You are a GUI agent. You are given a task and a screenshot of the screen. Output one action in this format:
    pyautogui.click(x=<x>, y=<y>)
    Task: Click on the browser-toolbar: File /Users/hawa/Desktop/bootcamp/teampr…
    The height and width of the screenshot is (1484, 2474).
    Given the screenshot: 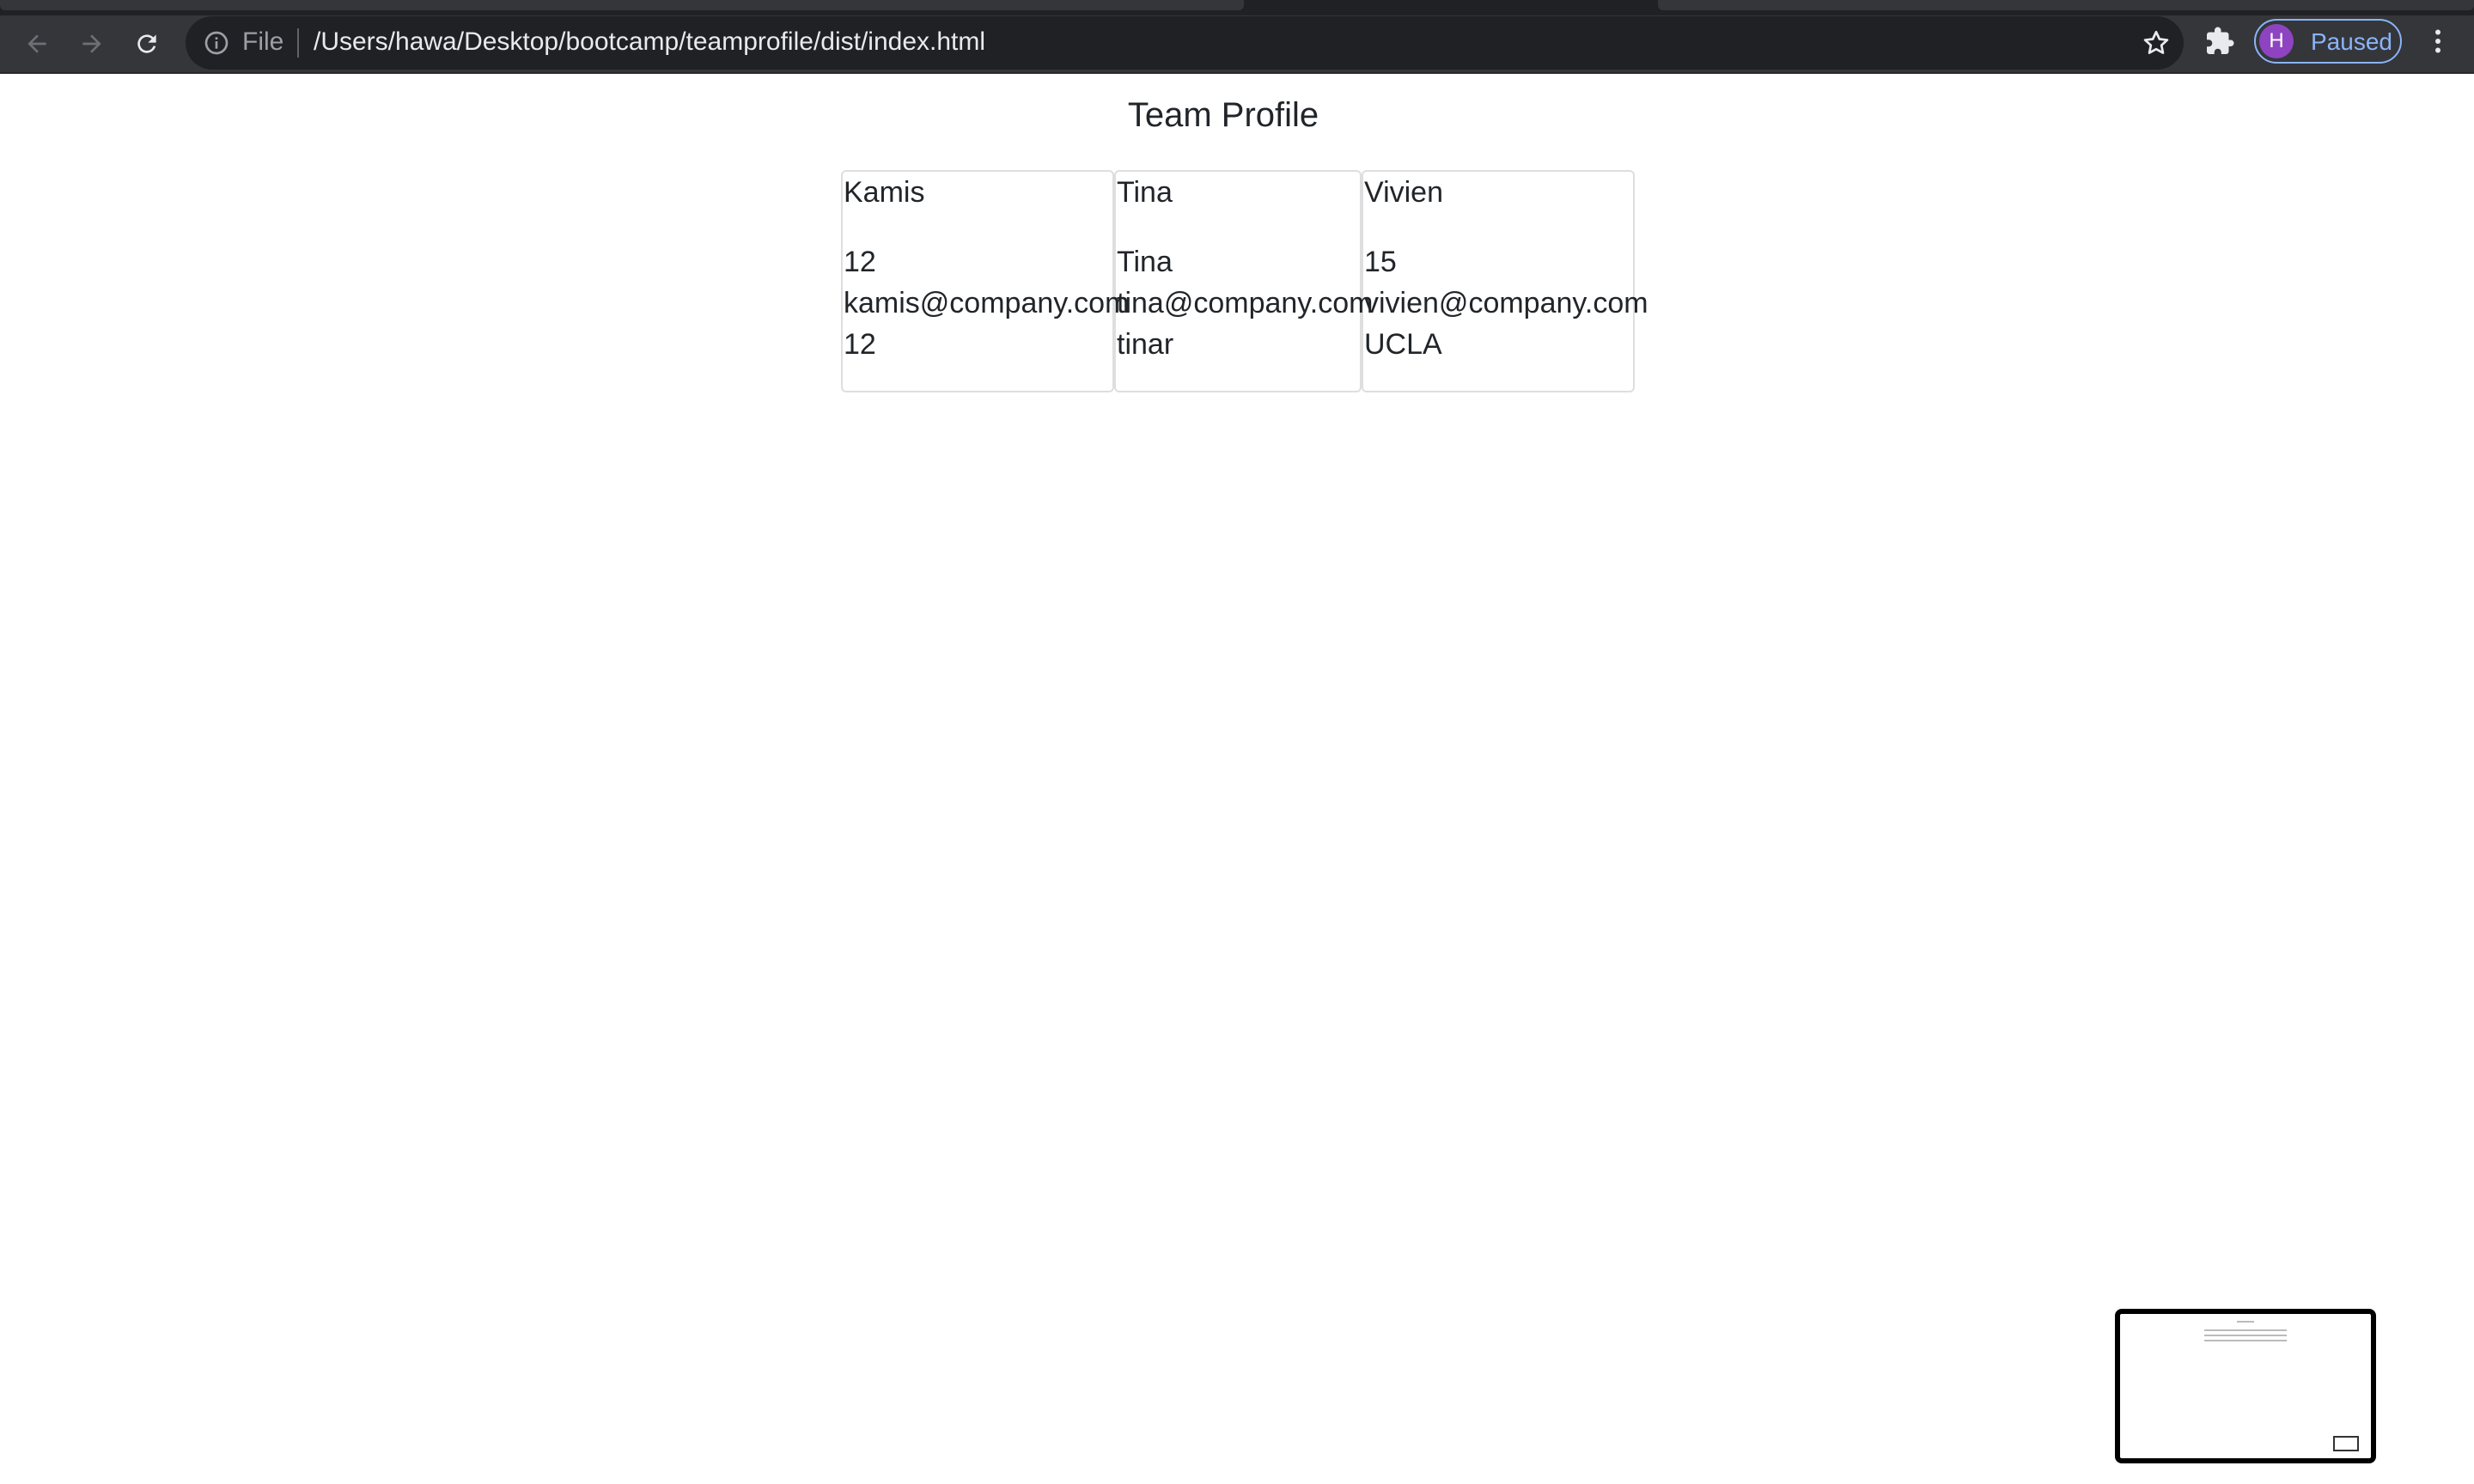 What is the action you would take?
    pyautogui.click(x=1237, y=44)
    